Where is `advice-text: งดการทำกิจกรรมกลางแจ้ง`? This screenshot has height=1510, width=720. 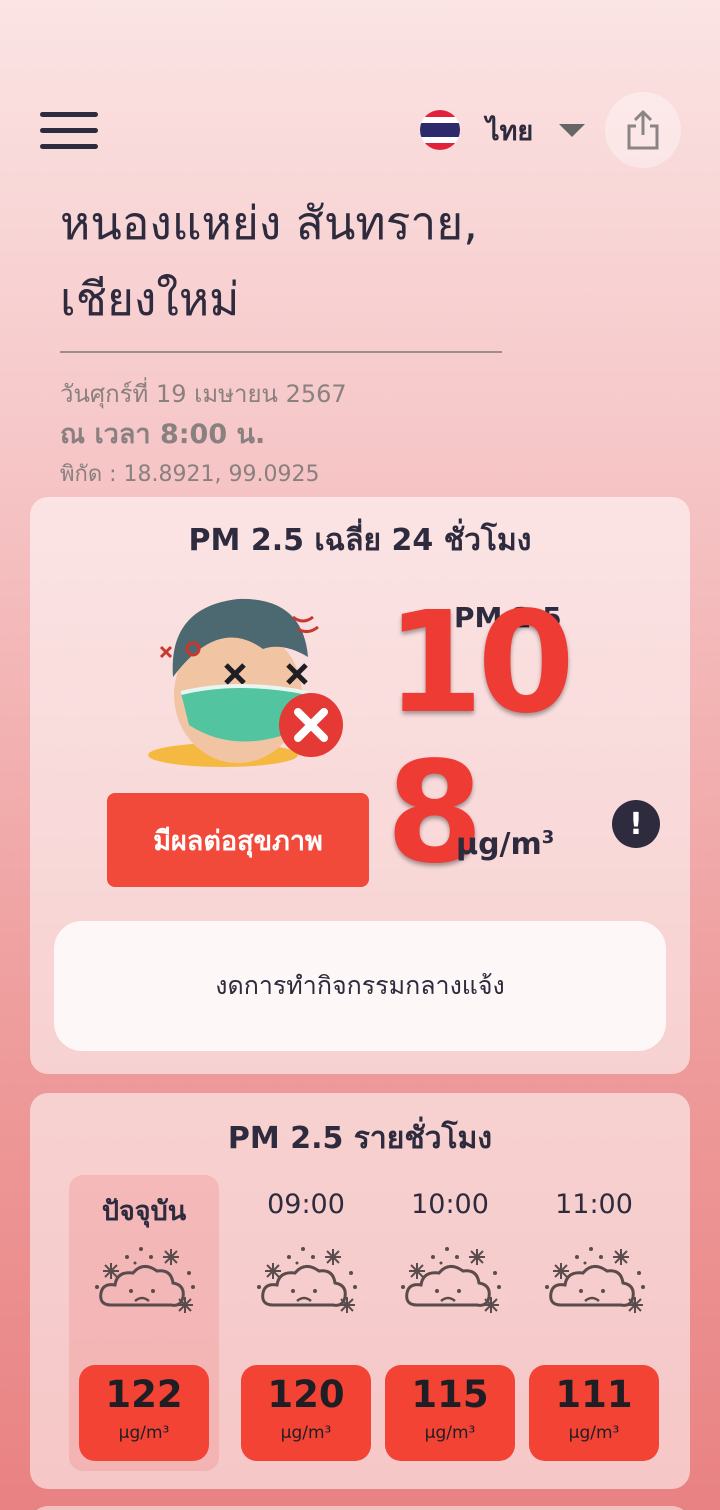 advice-text: งดการทำกิจกรรมกลางแจ้ง is located at coordinates (360, 985).